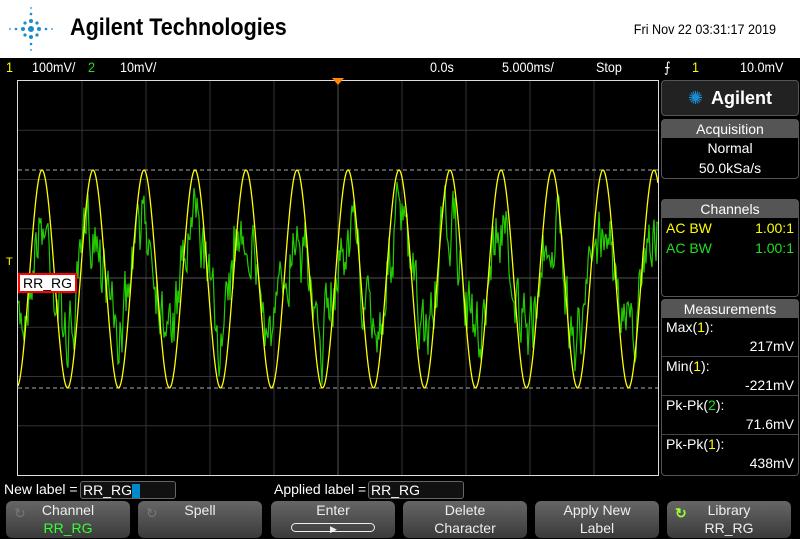 The image size is (800, 539). Describe the element at coordinates (338, 81) in the screenshot. I see `trigger-position-marker-icon` at that location.